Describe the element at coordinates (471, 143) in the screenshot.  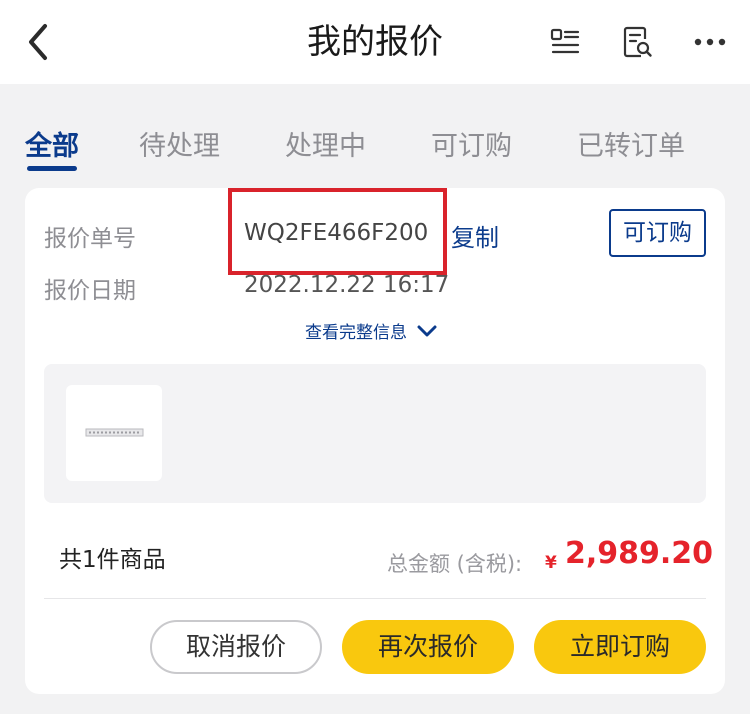
I see `tab-orderable: 可订购` at that location.